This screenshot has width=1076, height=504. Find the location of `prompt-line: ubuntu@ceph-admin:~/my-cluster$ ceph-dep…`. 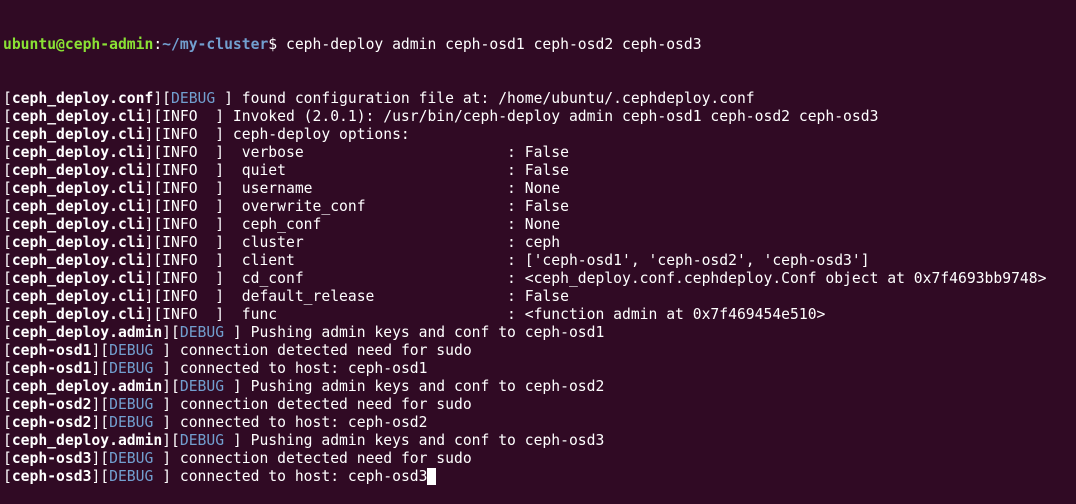

prompt-line: ubuntu@ceph-admin:~/my-cluster$ ceph-dep… is located at coordinates (539, 45).